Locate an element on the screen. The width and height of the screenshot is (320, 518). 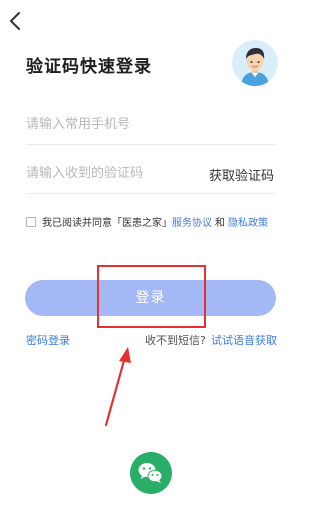
code-field-row: 获取验证码 is located at coordinates (151, 173).